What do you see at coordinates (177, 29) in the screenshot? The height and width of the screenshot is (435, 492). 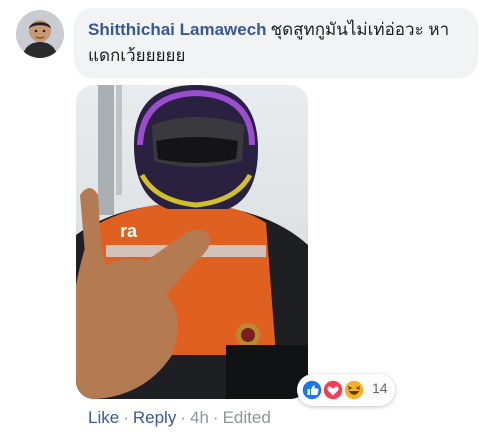 I see `comment-author-link: Shitthichai Lamawech` at bounding box center [177, 29].